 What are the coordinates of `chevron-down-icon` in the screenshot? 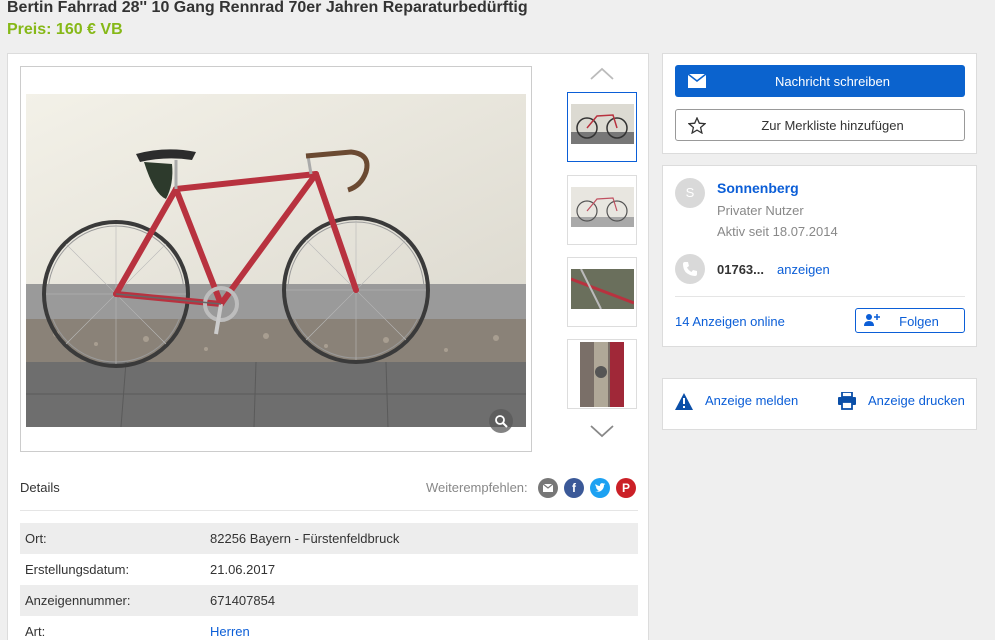 It's located at (602, 431).